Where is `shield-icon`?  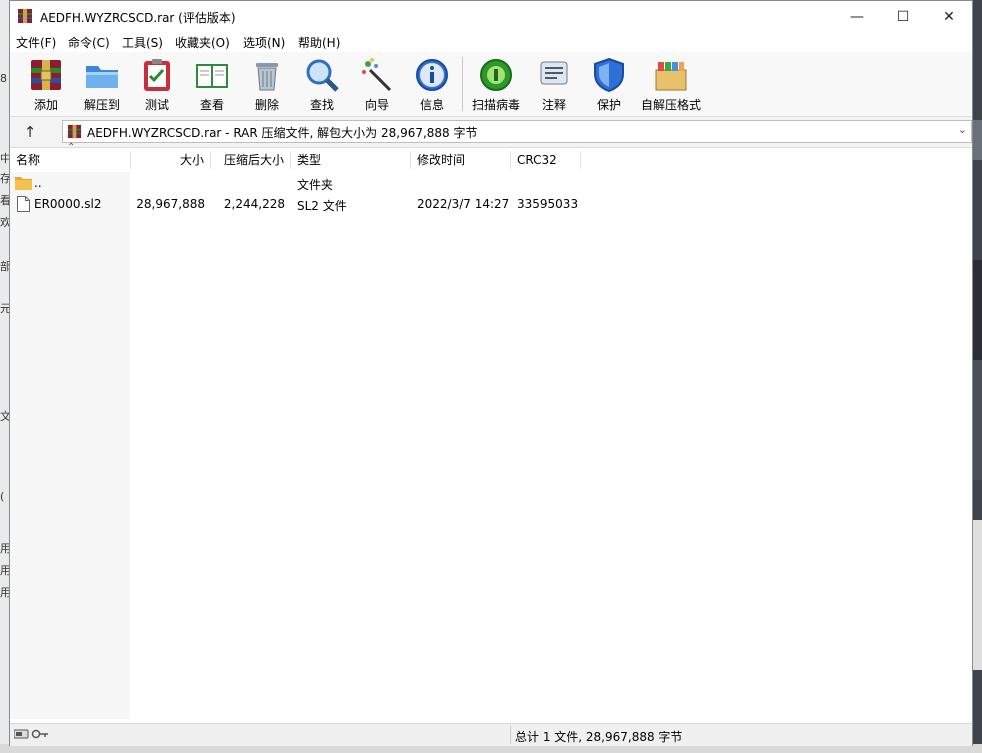
shield-icon is located at coordinates (609, 75).